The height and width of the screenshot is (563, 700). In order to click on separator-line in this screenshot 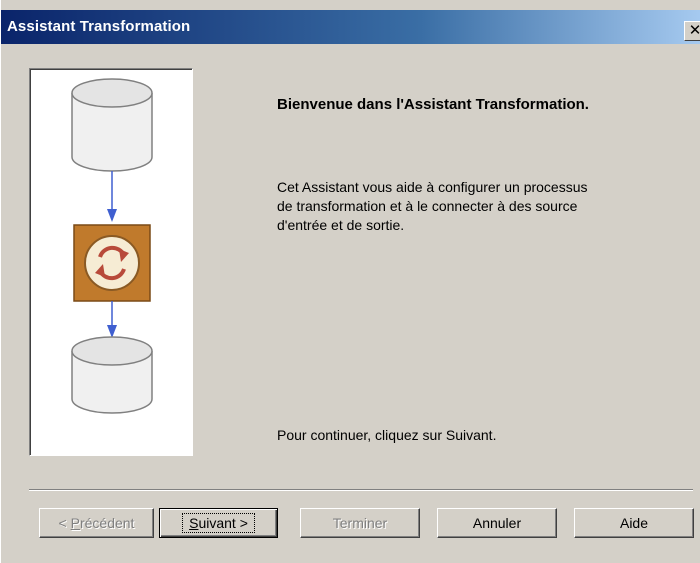, I will do `click(361, 490)`.